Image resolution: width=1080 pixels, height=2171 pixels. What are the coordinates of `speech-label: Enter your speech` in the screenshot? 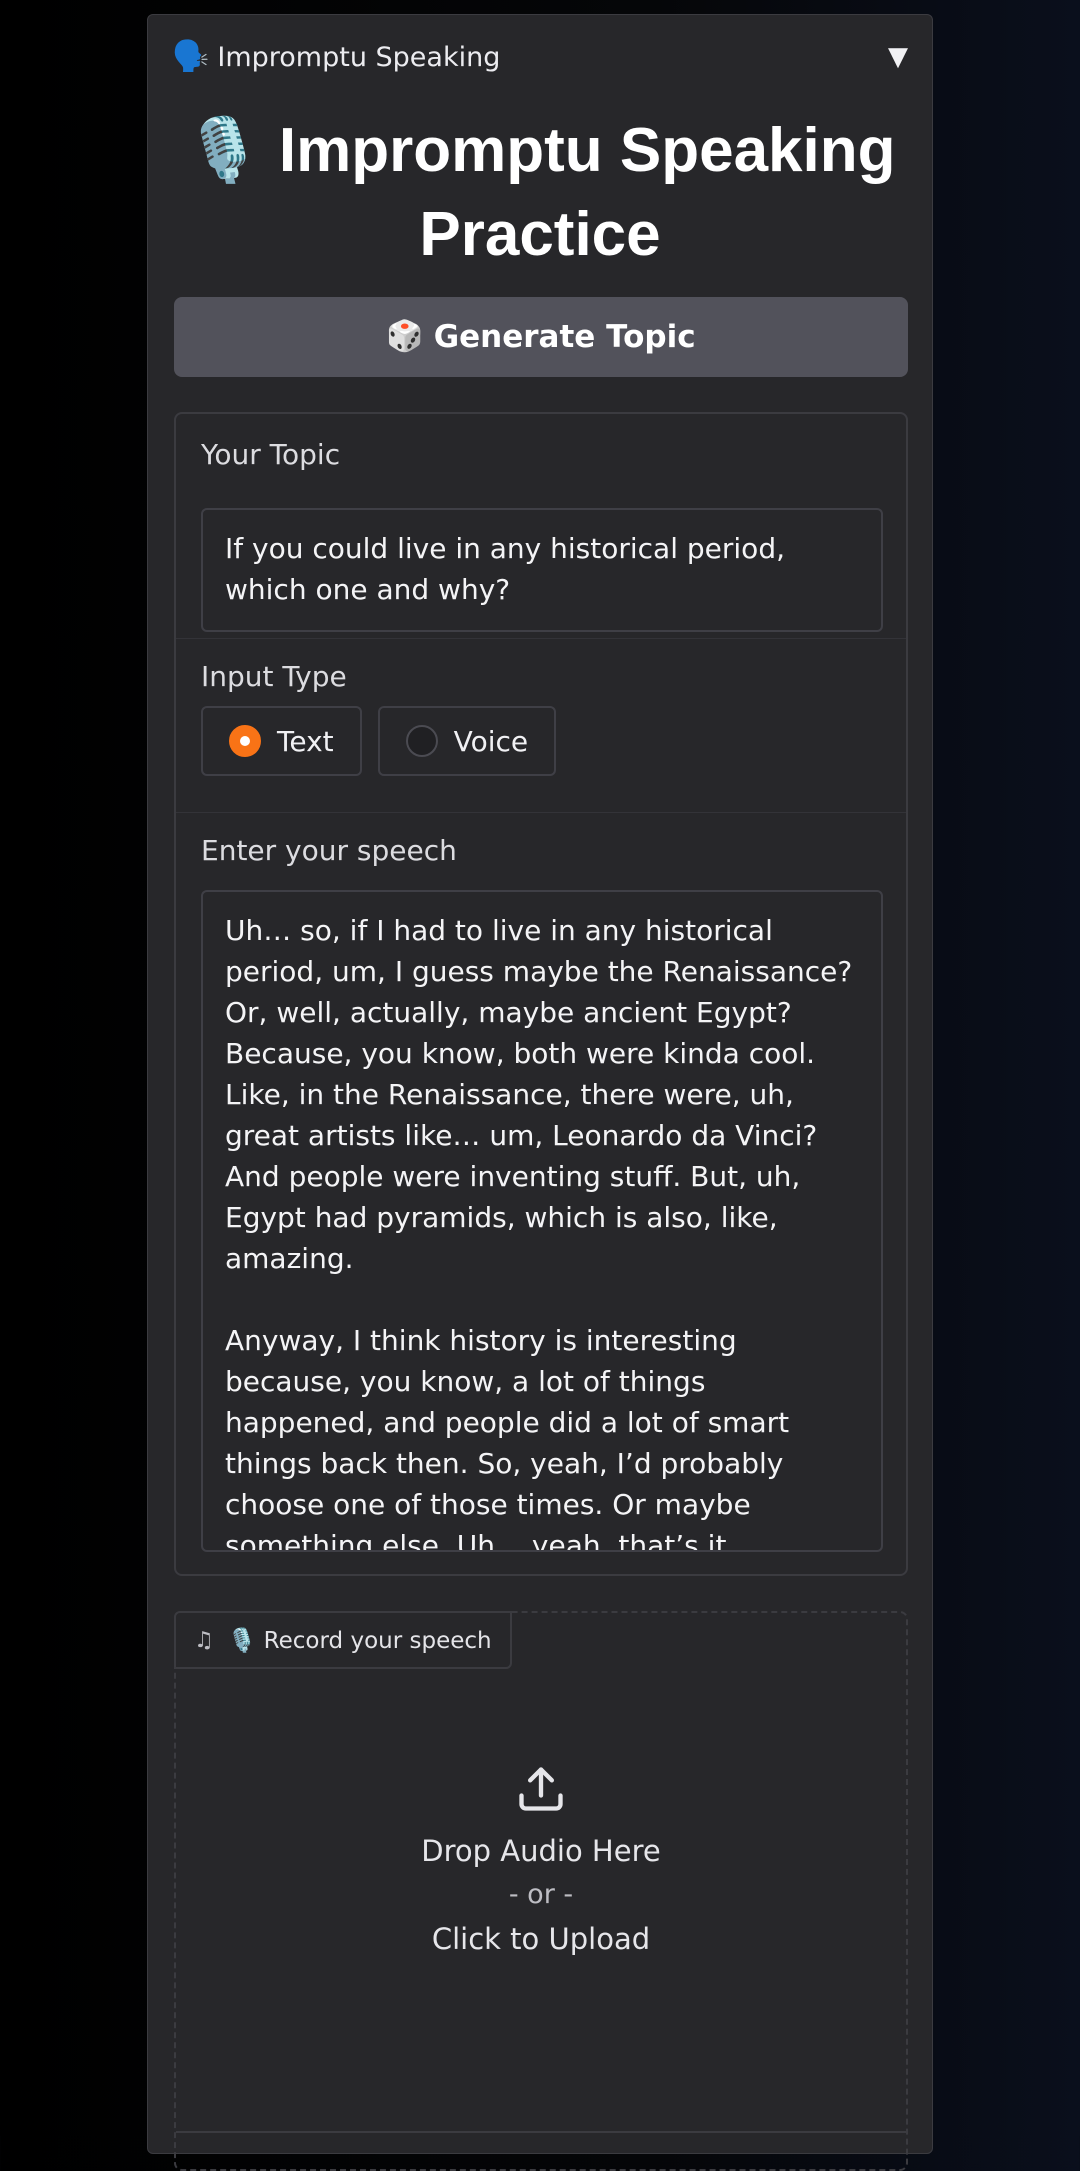 It's located at (329, 850).